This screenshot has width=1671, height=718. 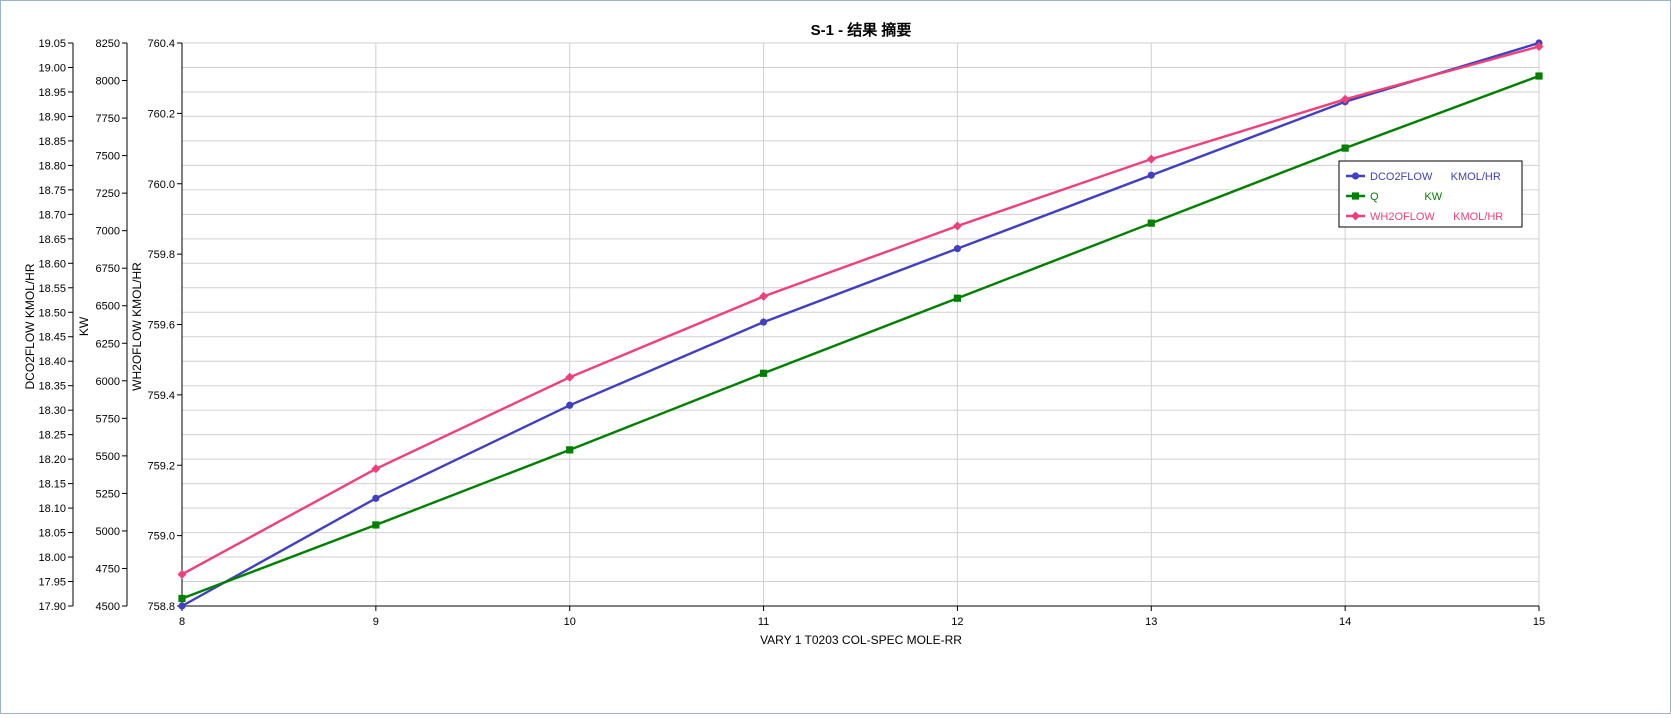 I want to click on x-tick-label: 14, so click(x=1345, y=622).